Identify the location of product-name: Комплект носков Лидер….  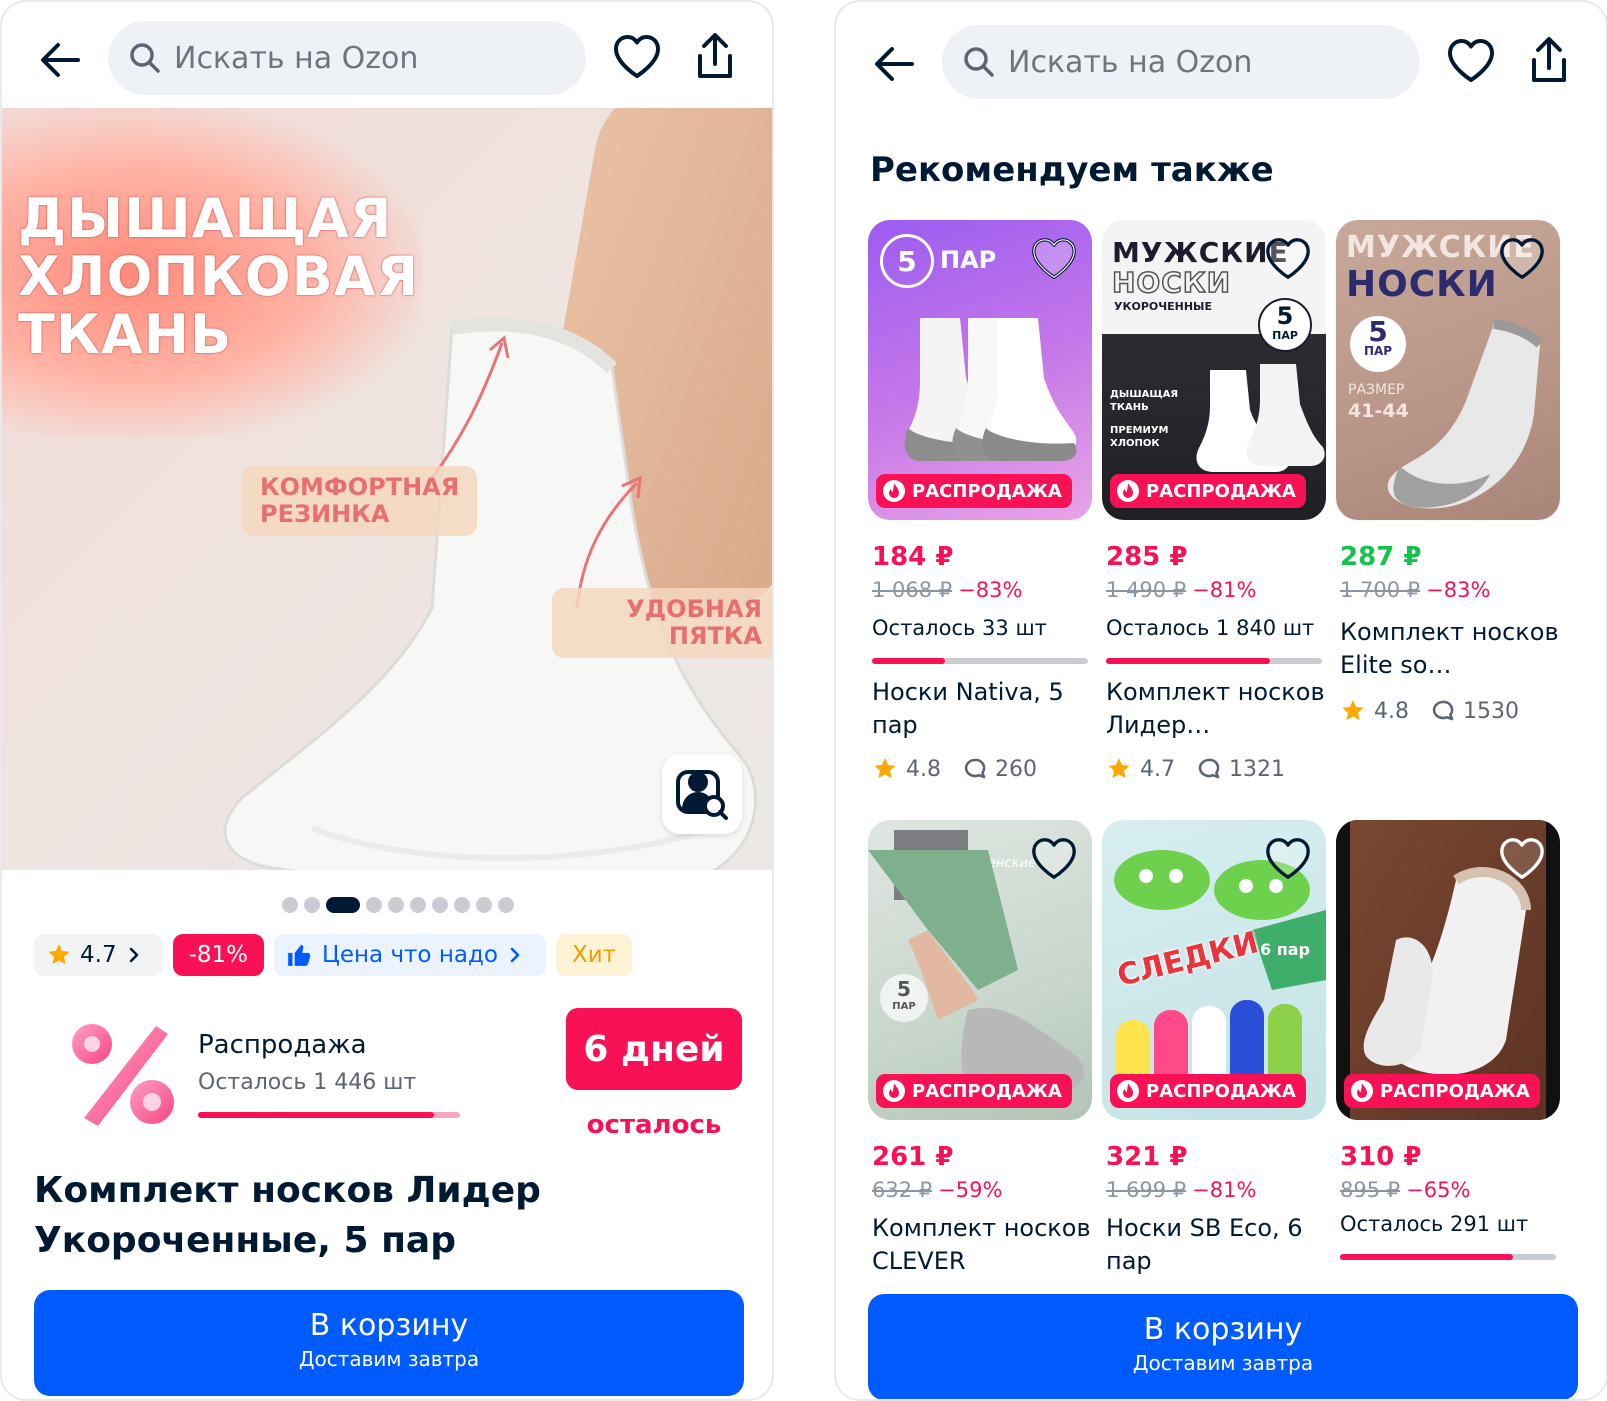
(1215, 708).